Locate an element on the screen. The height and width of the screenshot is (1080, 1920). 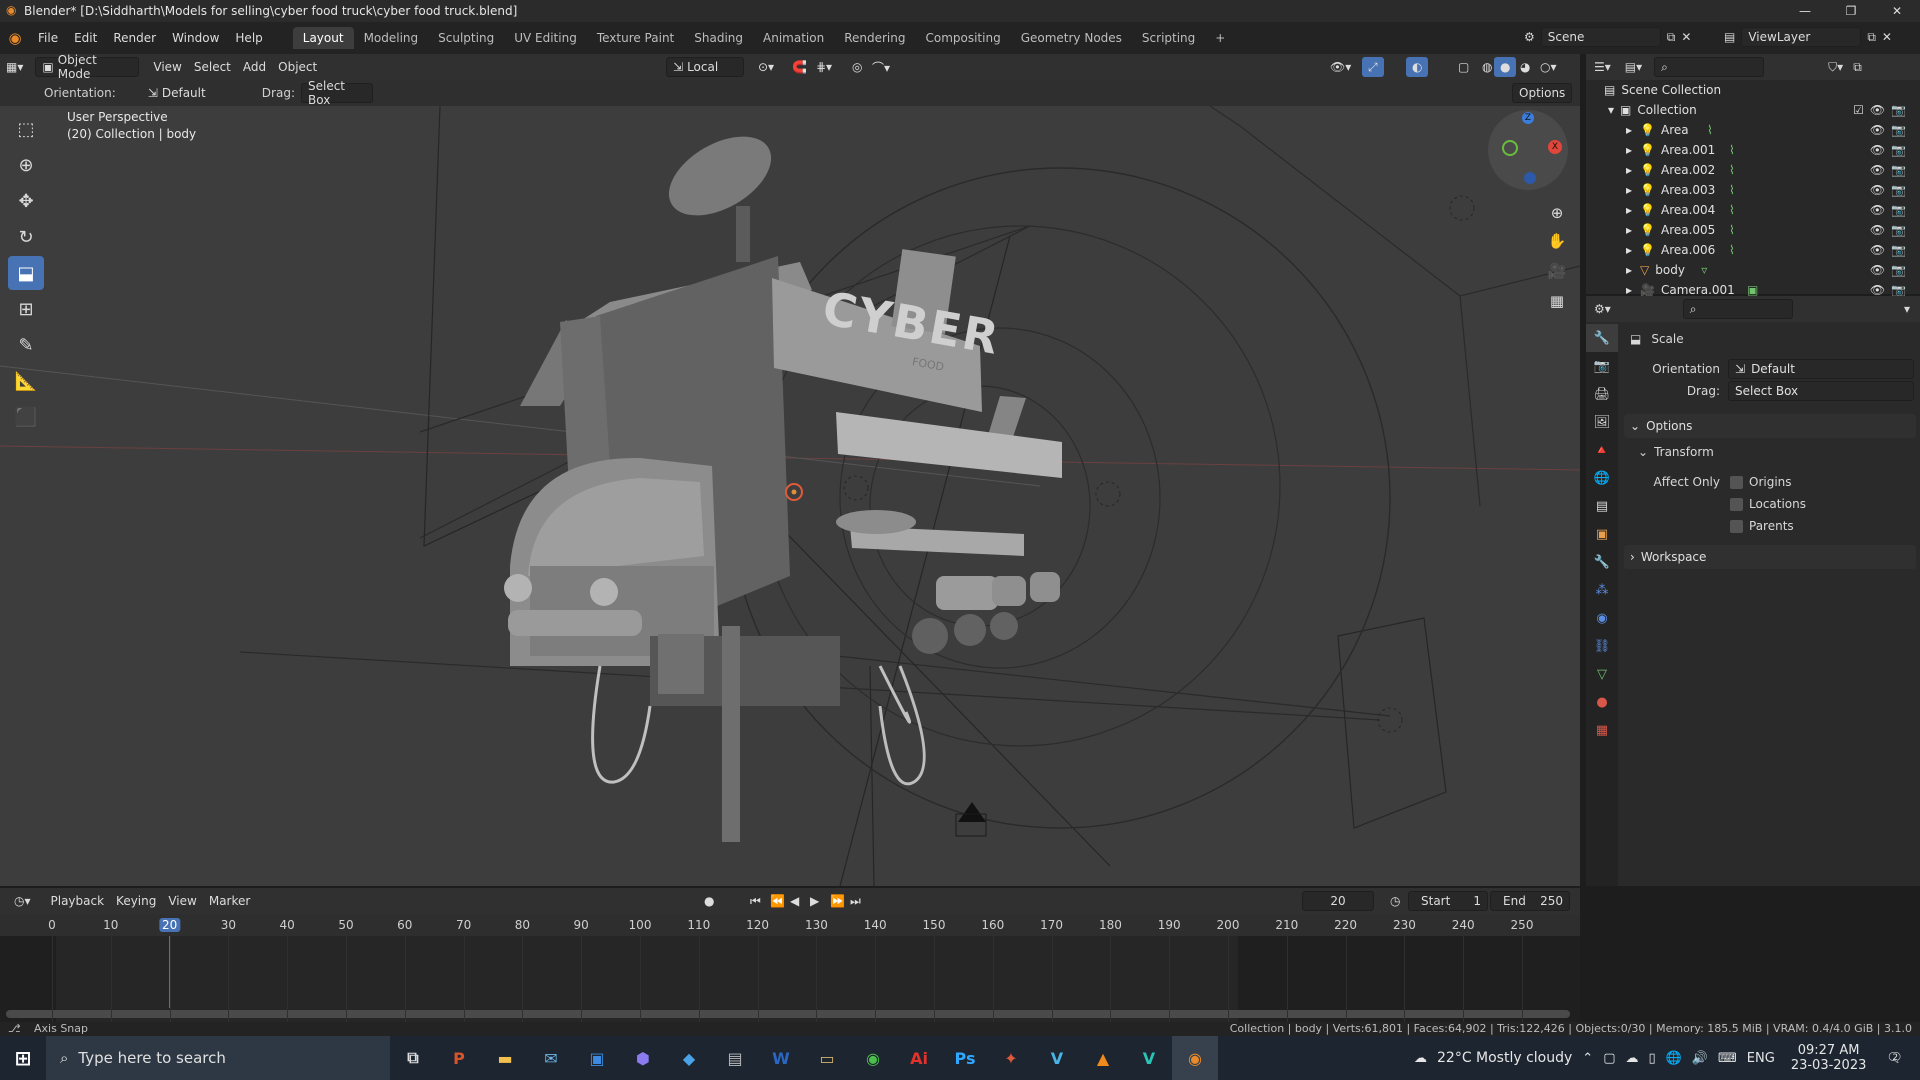
scene-tab-icon: 🔺 is located at coordinates (1602, 450).